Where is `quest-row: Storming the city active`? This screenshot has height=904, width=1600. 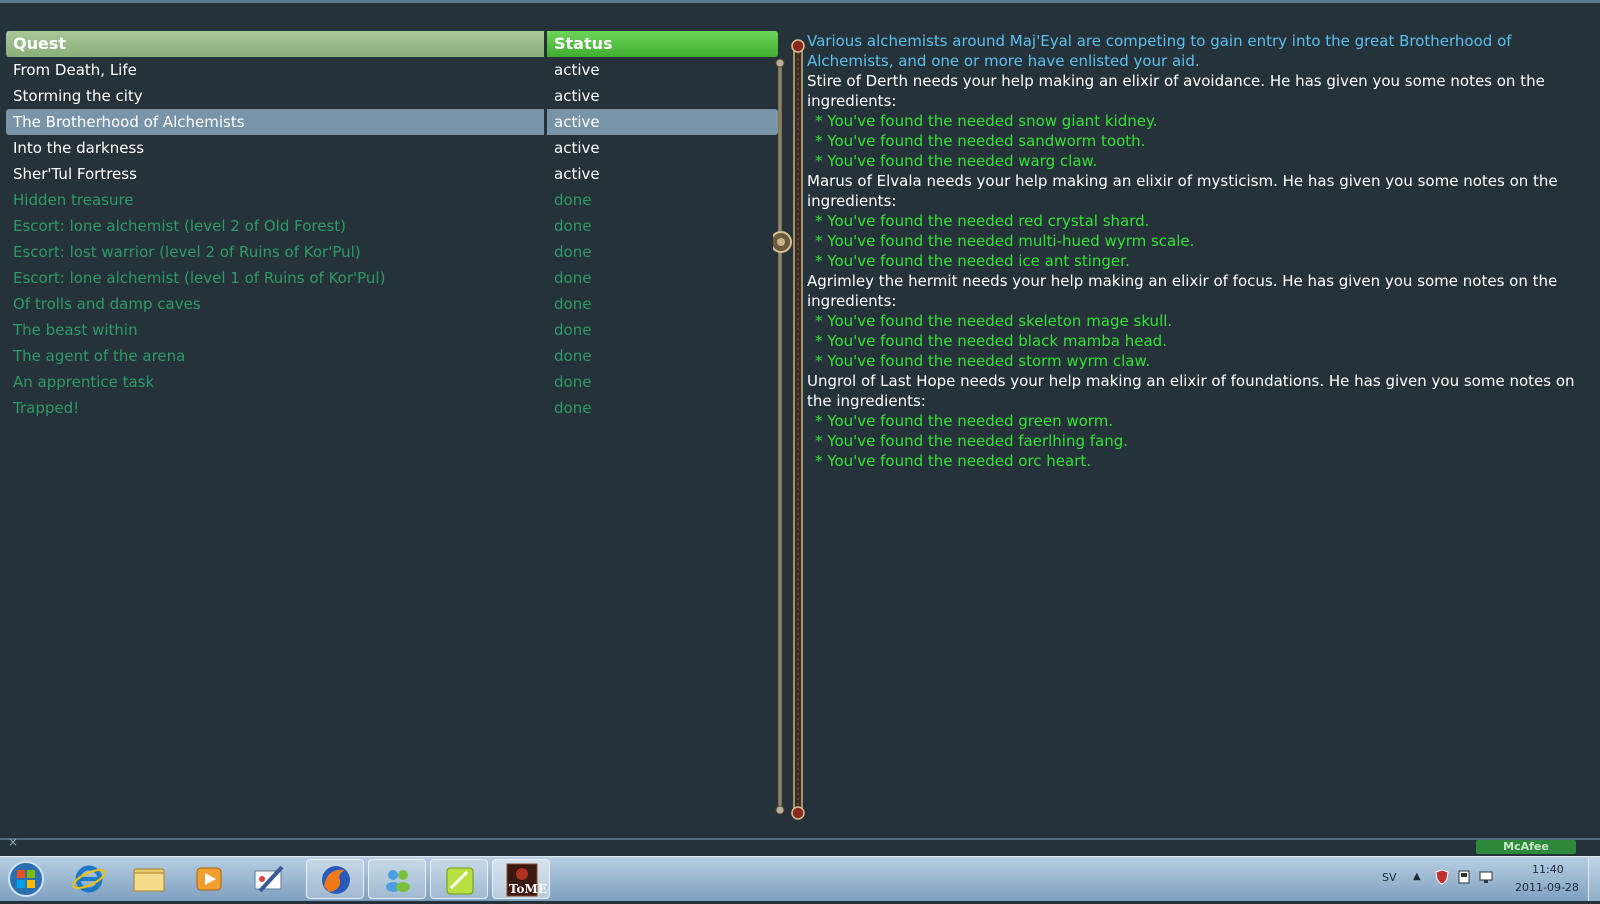 quest-row: Storming the city active is located at coordinates (392, 96).